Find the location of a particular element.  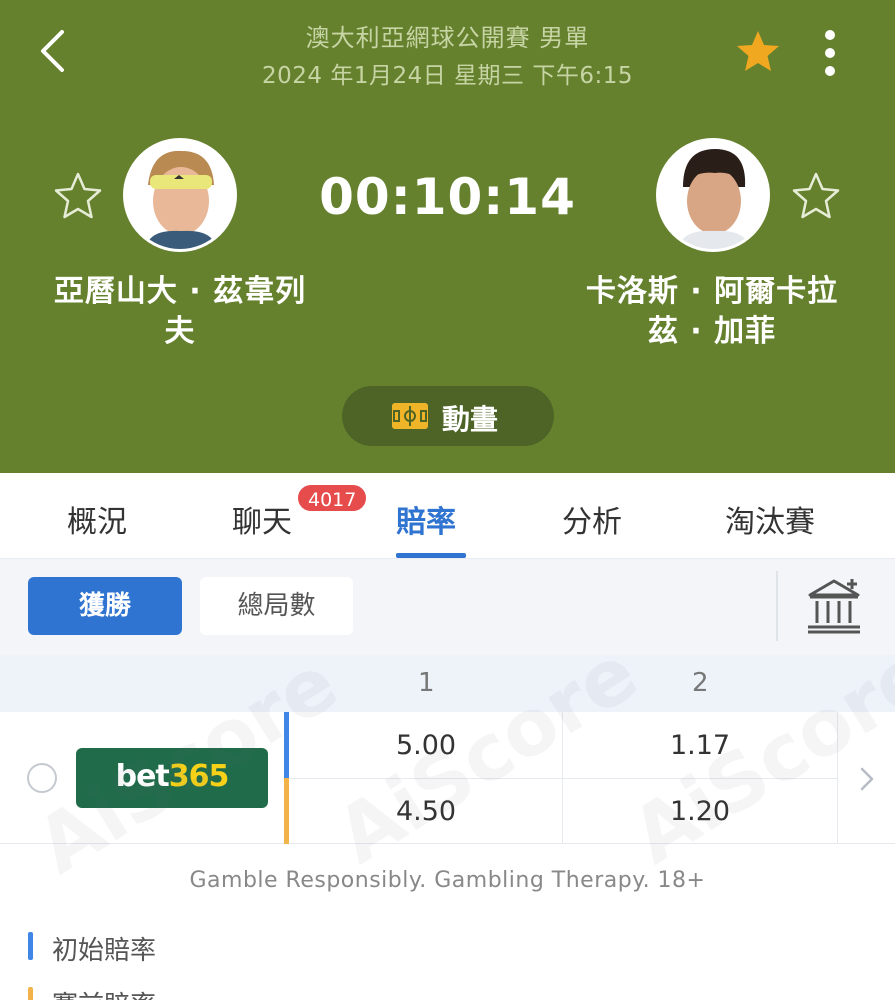

tab-chat: 聊天 is located at coordinates (262, 519).